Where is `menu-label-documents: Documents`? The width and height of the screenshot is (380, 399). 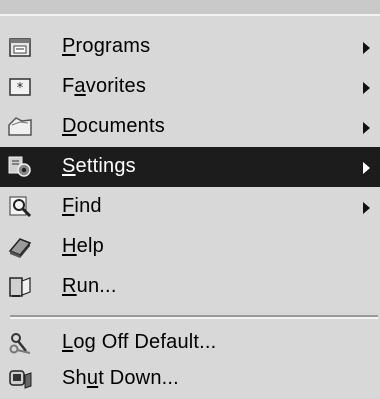 menu-label-documents: Documents is located at coordinates (113, 126).